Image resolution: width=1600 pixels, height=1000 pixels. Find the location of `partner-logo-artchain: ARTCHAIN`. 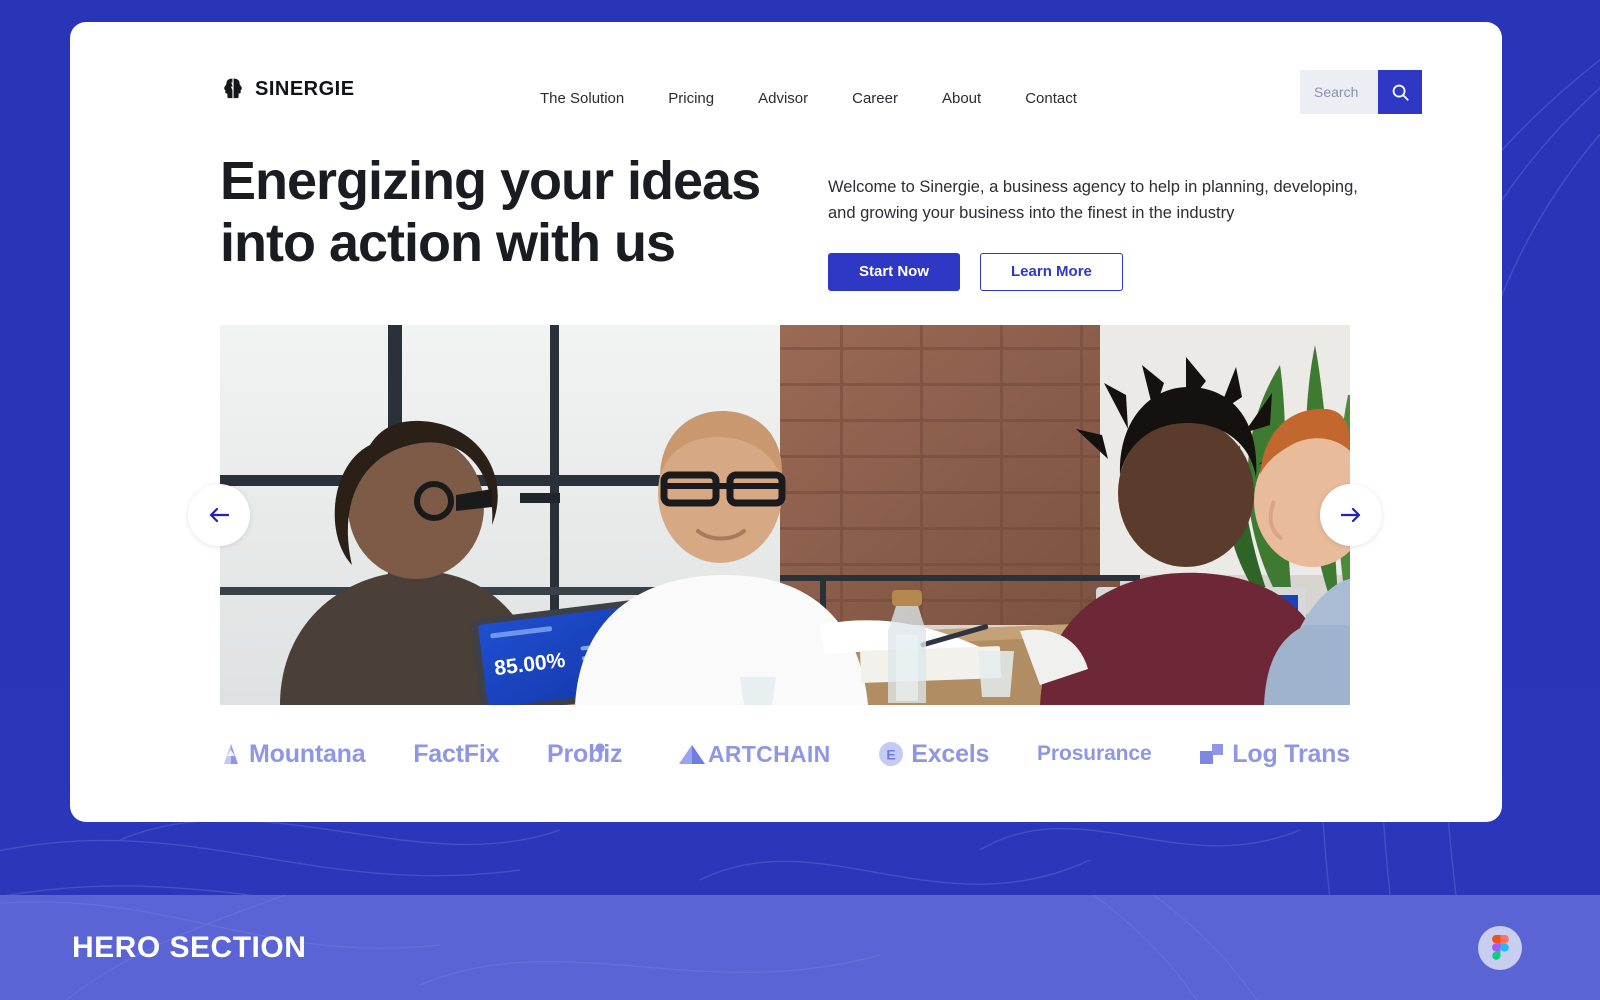

partner-logo-artchain: ARTCHAIN is located at coordinates (754, 754).